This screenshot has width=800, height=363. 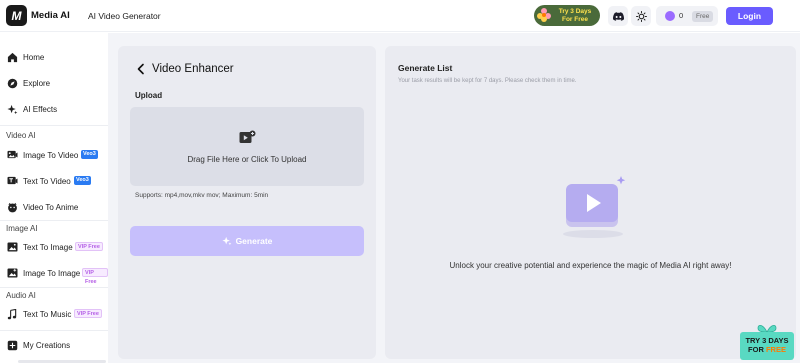 What do you see at coordinates (21, 135) in the screenshot?
I see `section-label-video-ai: Video AI` at bounding box center [21, 135].